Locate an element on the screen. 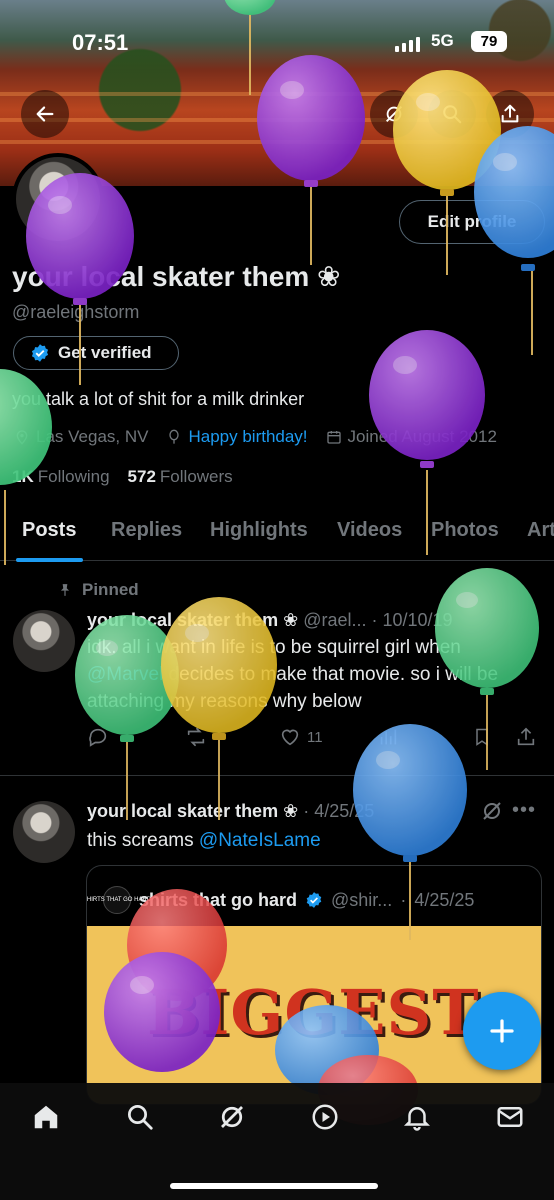  nav-grok is located at coordinates (232, 1117).